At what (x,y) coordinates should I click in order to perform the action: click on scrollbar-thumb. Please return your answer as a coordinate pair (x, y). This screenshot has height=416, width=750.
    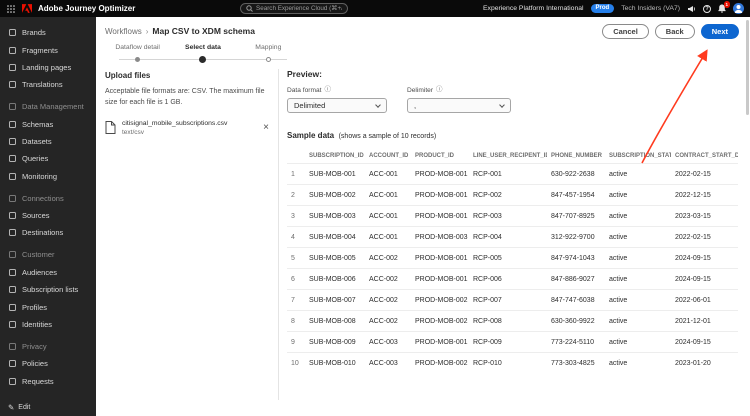
    Looking at the image, I should click on (747, 67).